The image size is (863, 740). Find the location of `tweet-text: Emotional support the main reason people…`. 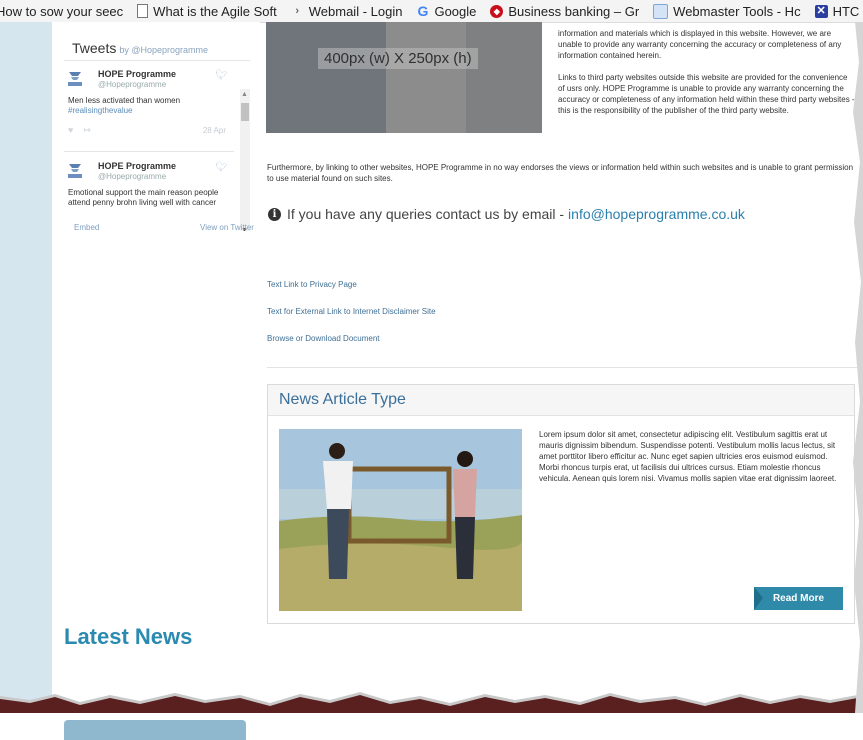

tweet-text: Emotional support the main reason people… is located at coordinates (147, 198).